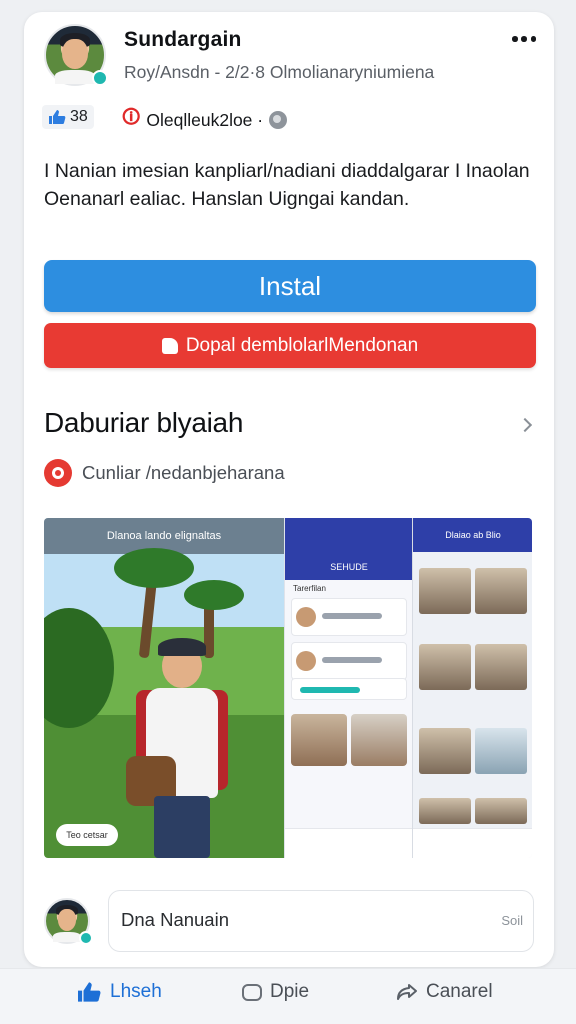 The height and width of the screenshot is (1024, 576). Describe the element at coordinates (290, 286) in the screenshot. I see `install-button: Instal` at that location.